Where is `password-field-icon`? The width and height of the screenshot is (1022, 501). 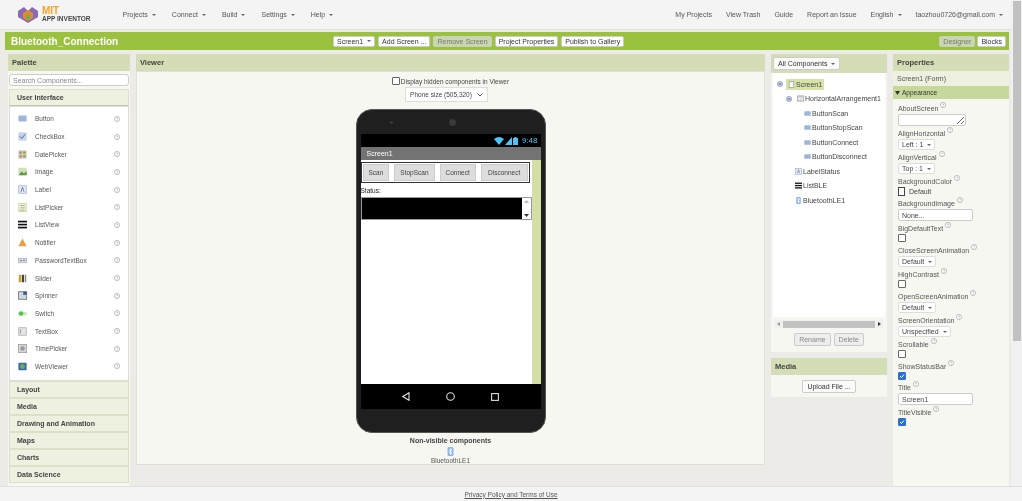
password-field-icon is located at coordinates (22, 260).